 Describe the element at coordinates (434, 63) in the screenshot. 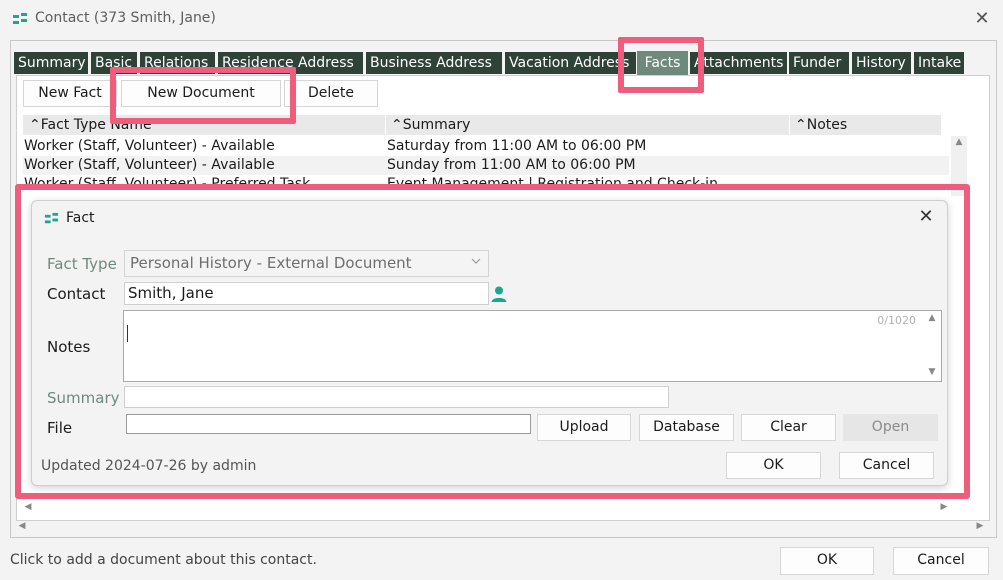

I see `tab-business-address: Business Address` at that location.